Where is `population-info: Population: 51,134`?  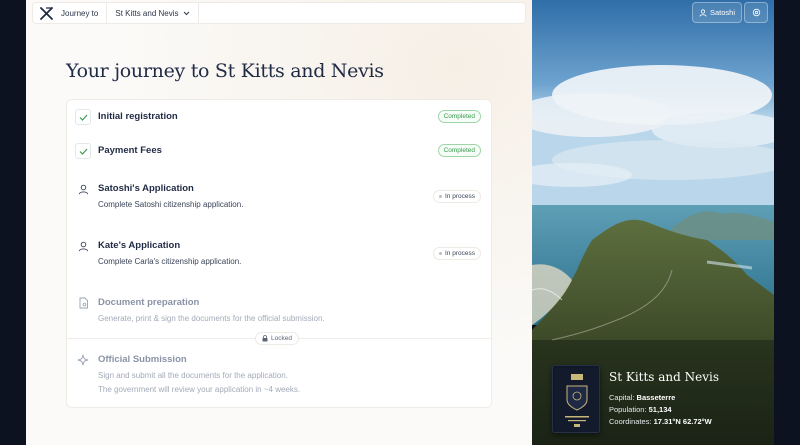
population-info: Population: 51,134 is located at coordinates (640, 409).